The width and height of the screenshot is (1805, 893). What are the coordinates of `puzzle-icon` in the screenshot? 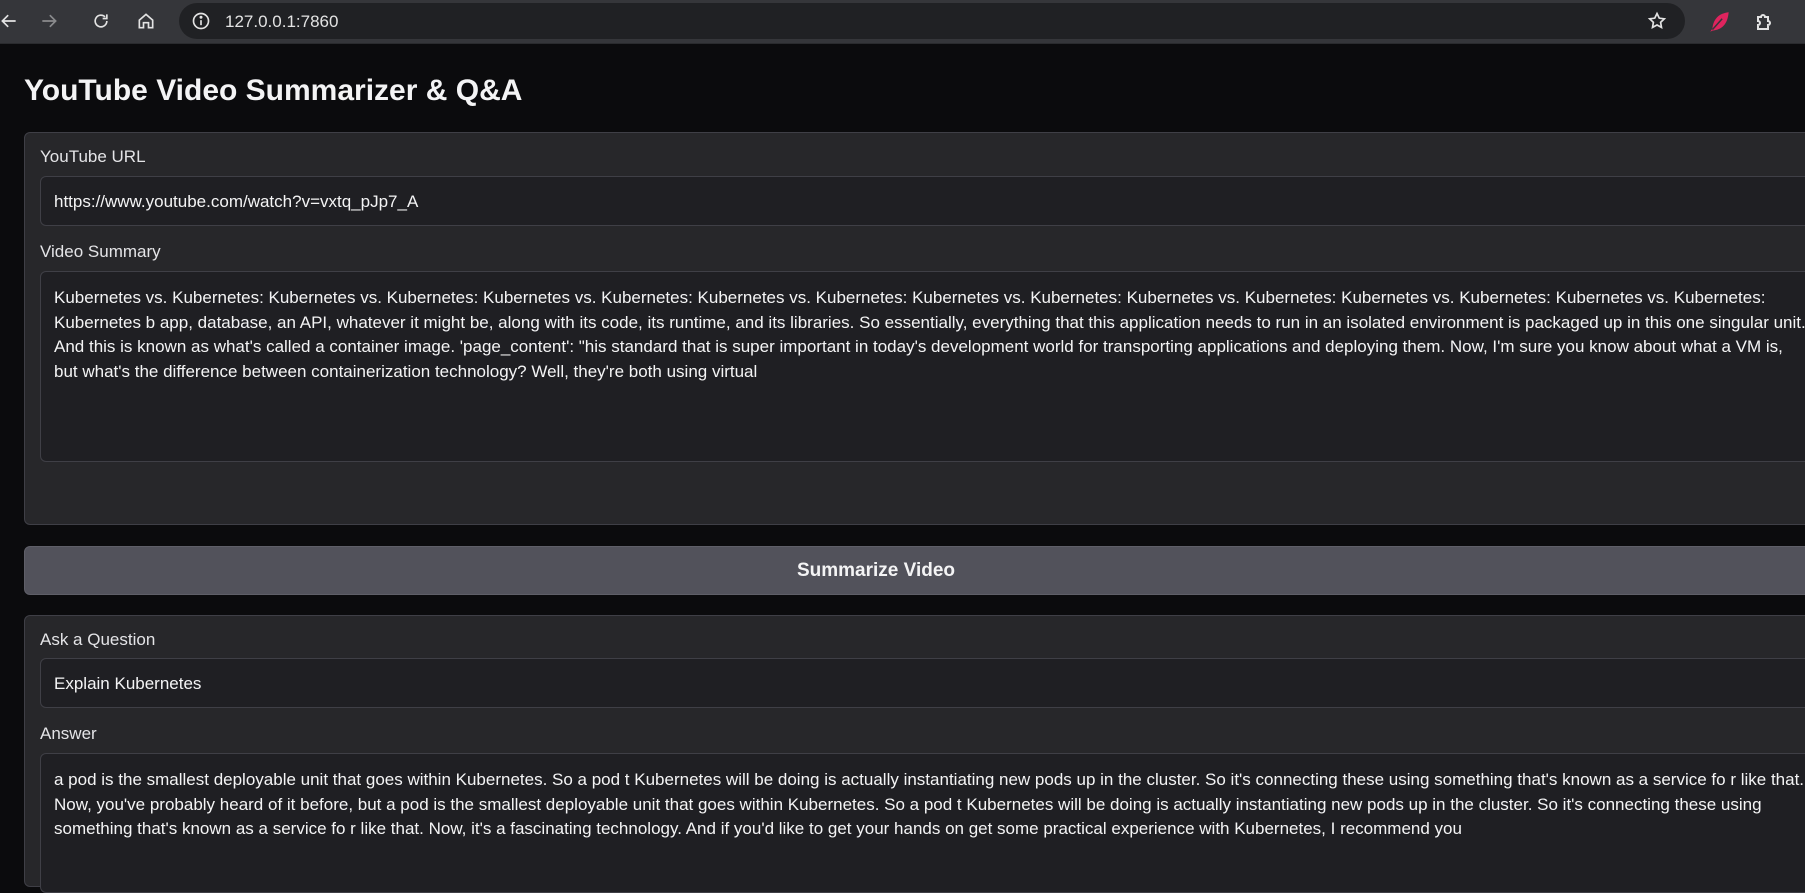 It's located at (1765, 21).